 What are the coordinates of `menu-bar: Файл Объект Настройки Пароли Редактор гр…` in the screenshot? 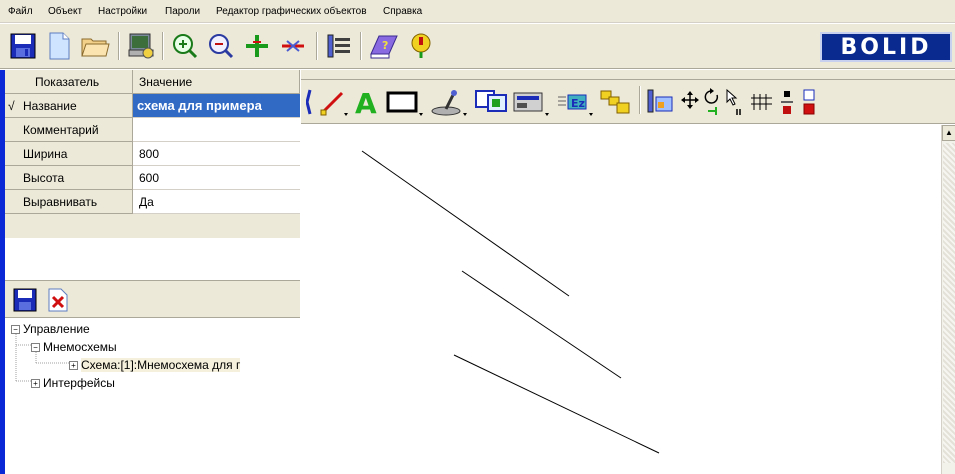 It's located at (477, 11).